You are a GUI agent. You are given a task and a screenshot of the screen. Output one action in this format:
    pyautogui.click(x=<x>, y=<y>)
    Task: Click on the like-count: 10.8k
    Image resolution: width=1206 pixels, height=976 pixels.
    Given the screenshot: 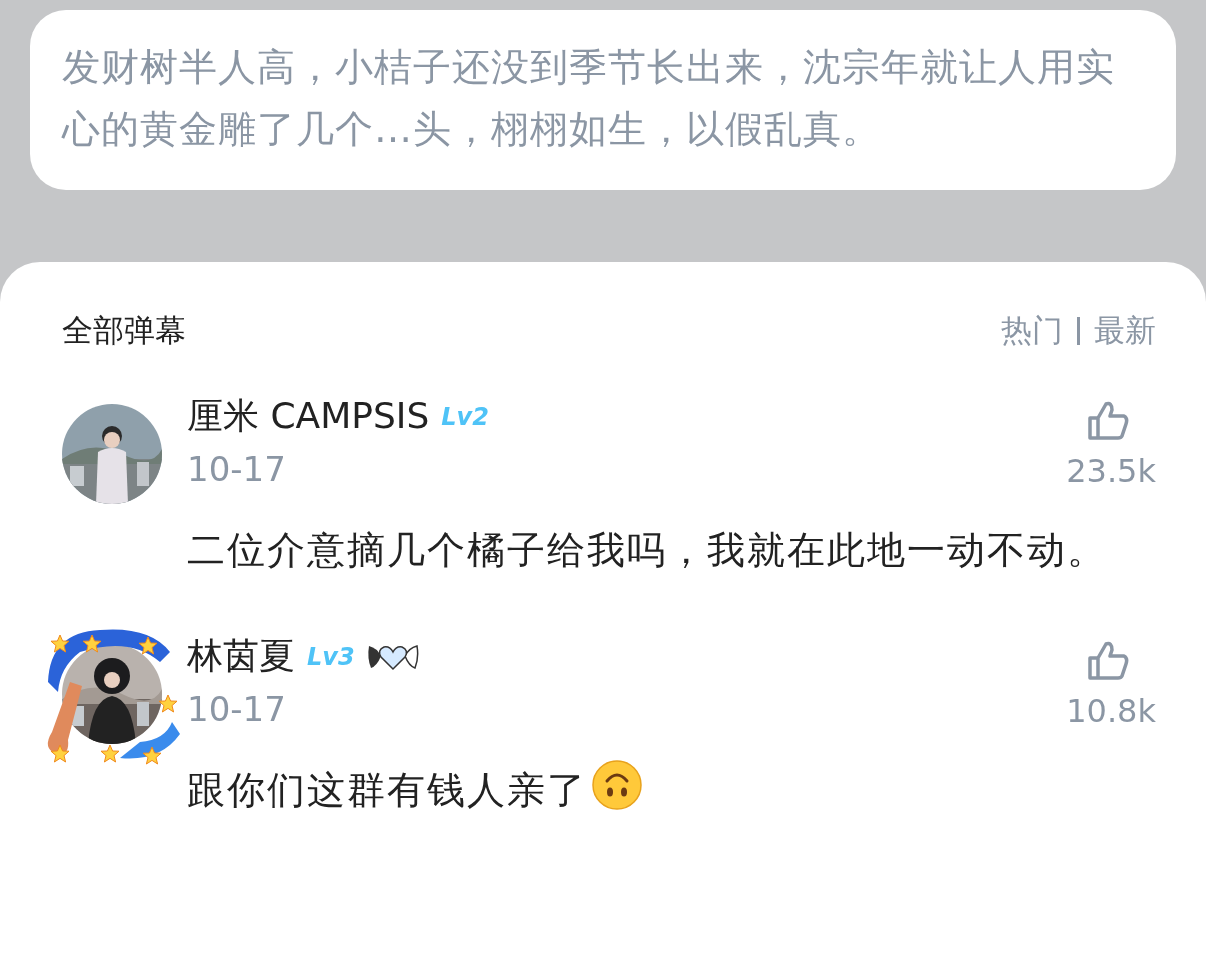 What is the action you would take?
    pyautogui.click(x=1111, y=711)
    